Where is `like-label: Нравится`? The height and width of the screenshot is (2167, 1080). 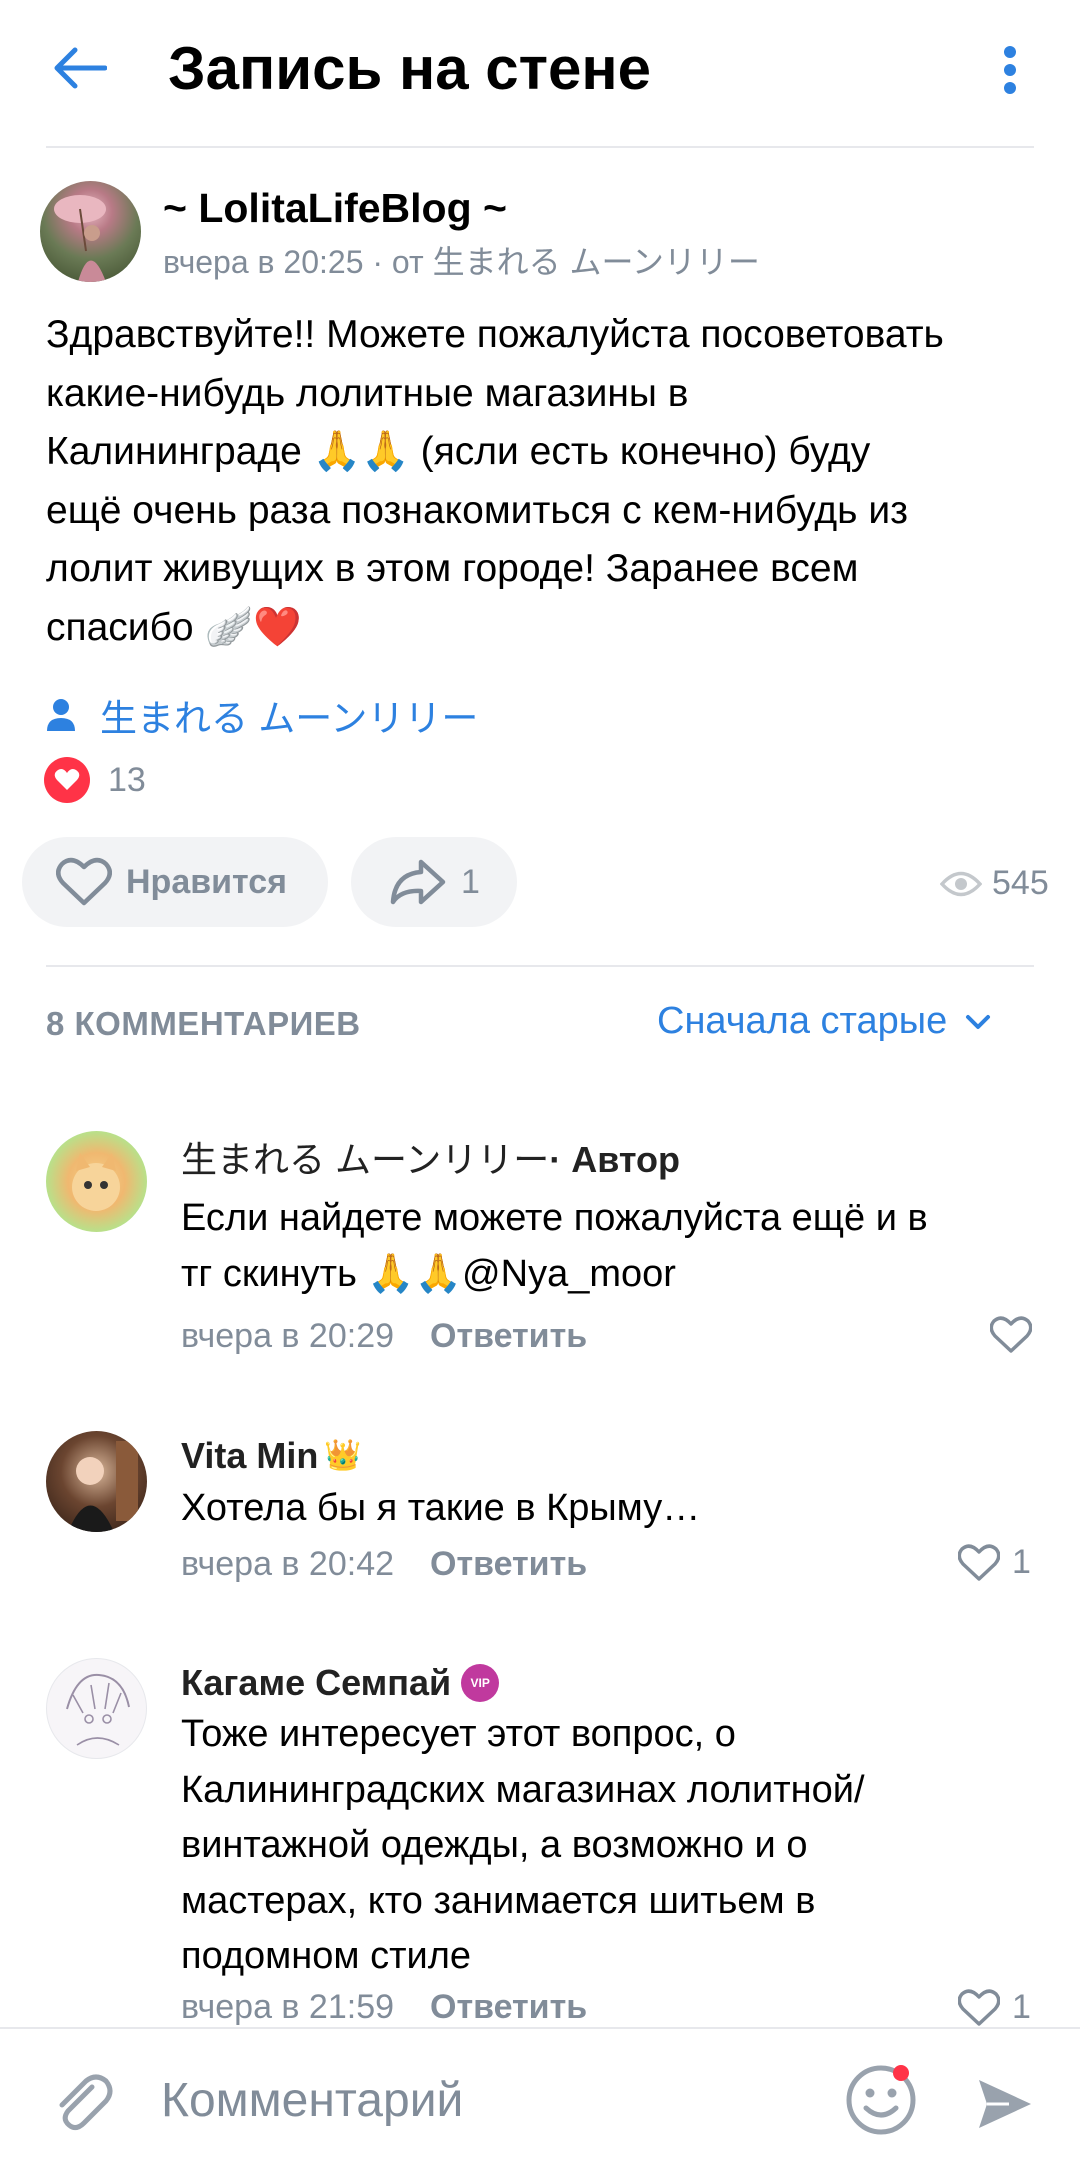
like-label: Нравится is located at coordinates (206, 881).